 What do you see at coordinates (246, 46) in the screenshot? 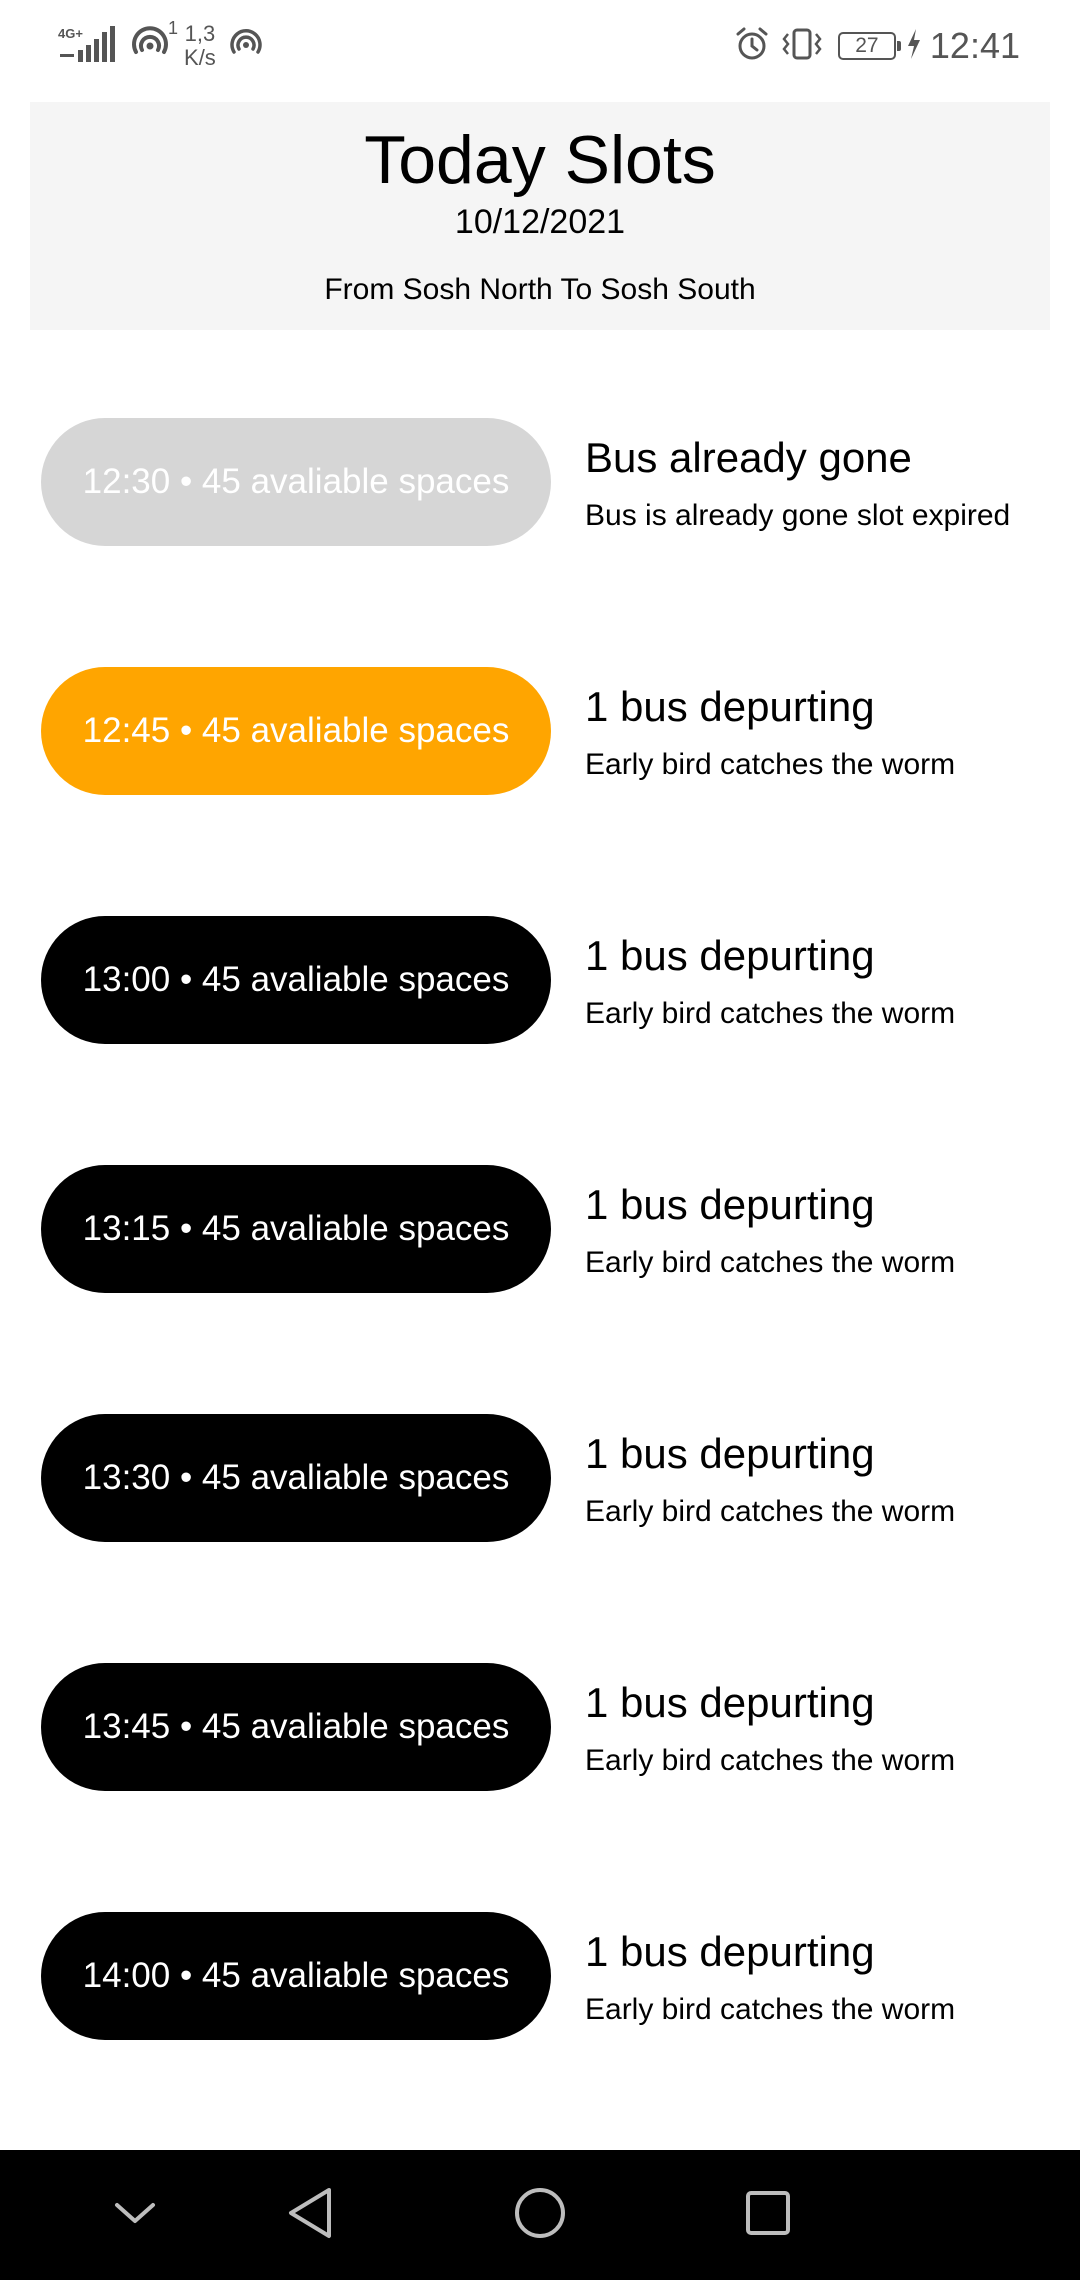
I see `hotspot-icon` at bounding box center [246, 46].